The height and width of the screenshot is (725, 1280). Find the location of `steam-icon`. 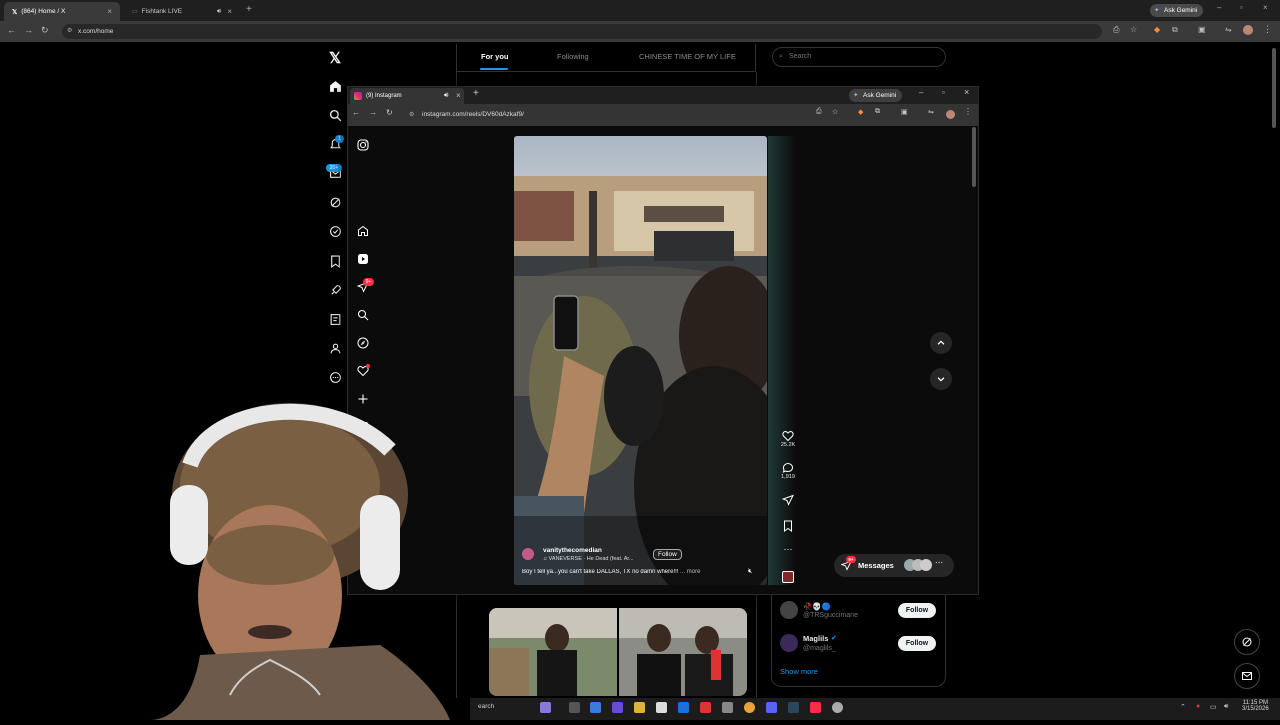

steam-icon is located at coordinates (793, 707).